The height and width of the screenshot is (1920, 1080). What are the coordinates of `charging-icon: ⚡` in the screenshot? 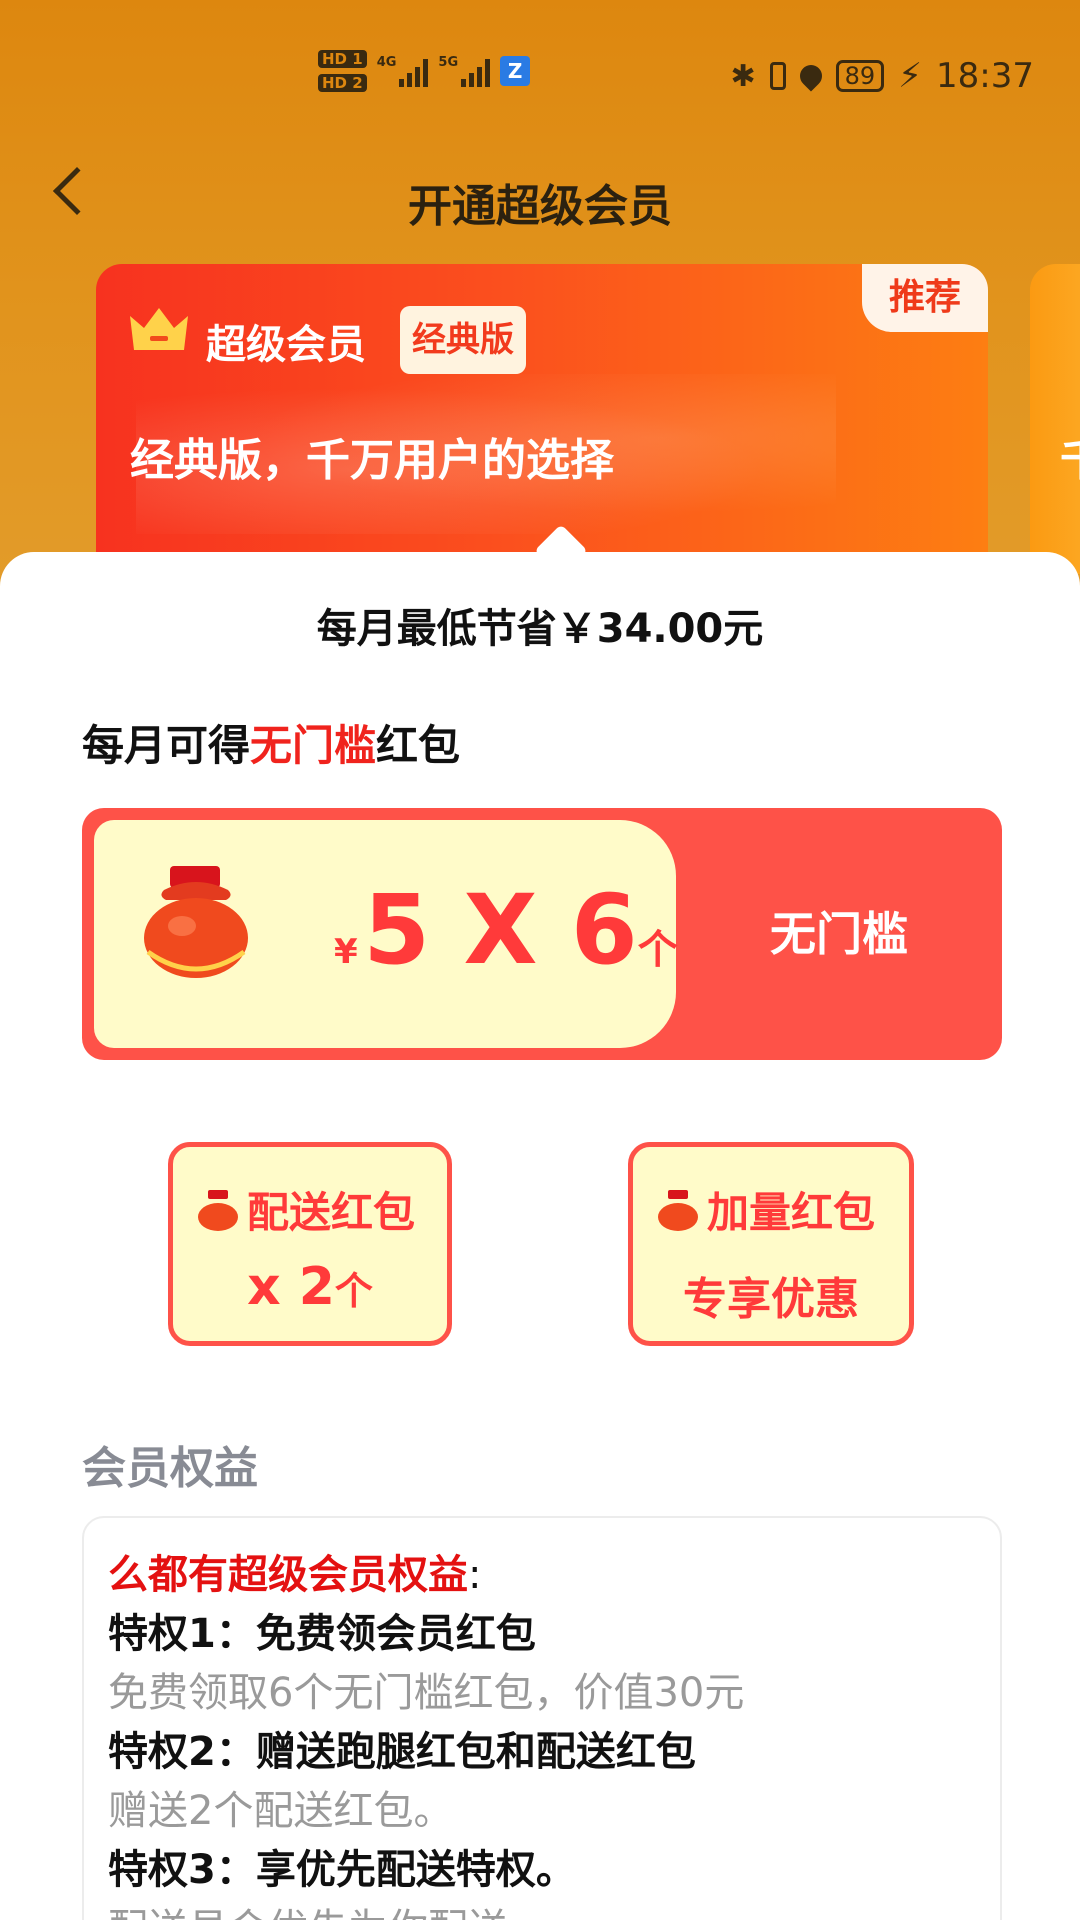 It's located at (910, 76).